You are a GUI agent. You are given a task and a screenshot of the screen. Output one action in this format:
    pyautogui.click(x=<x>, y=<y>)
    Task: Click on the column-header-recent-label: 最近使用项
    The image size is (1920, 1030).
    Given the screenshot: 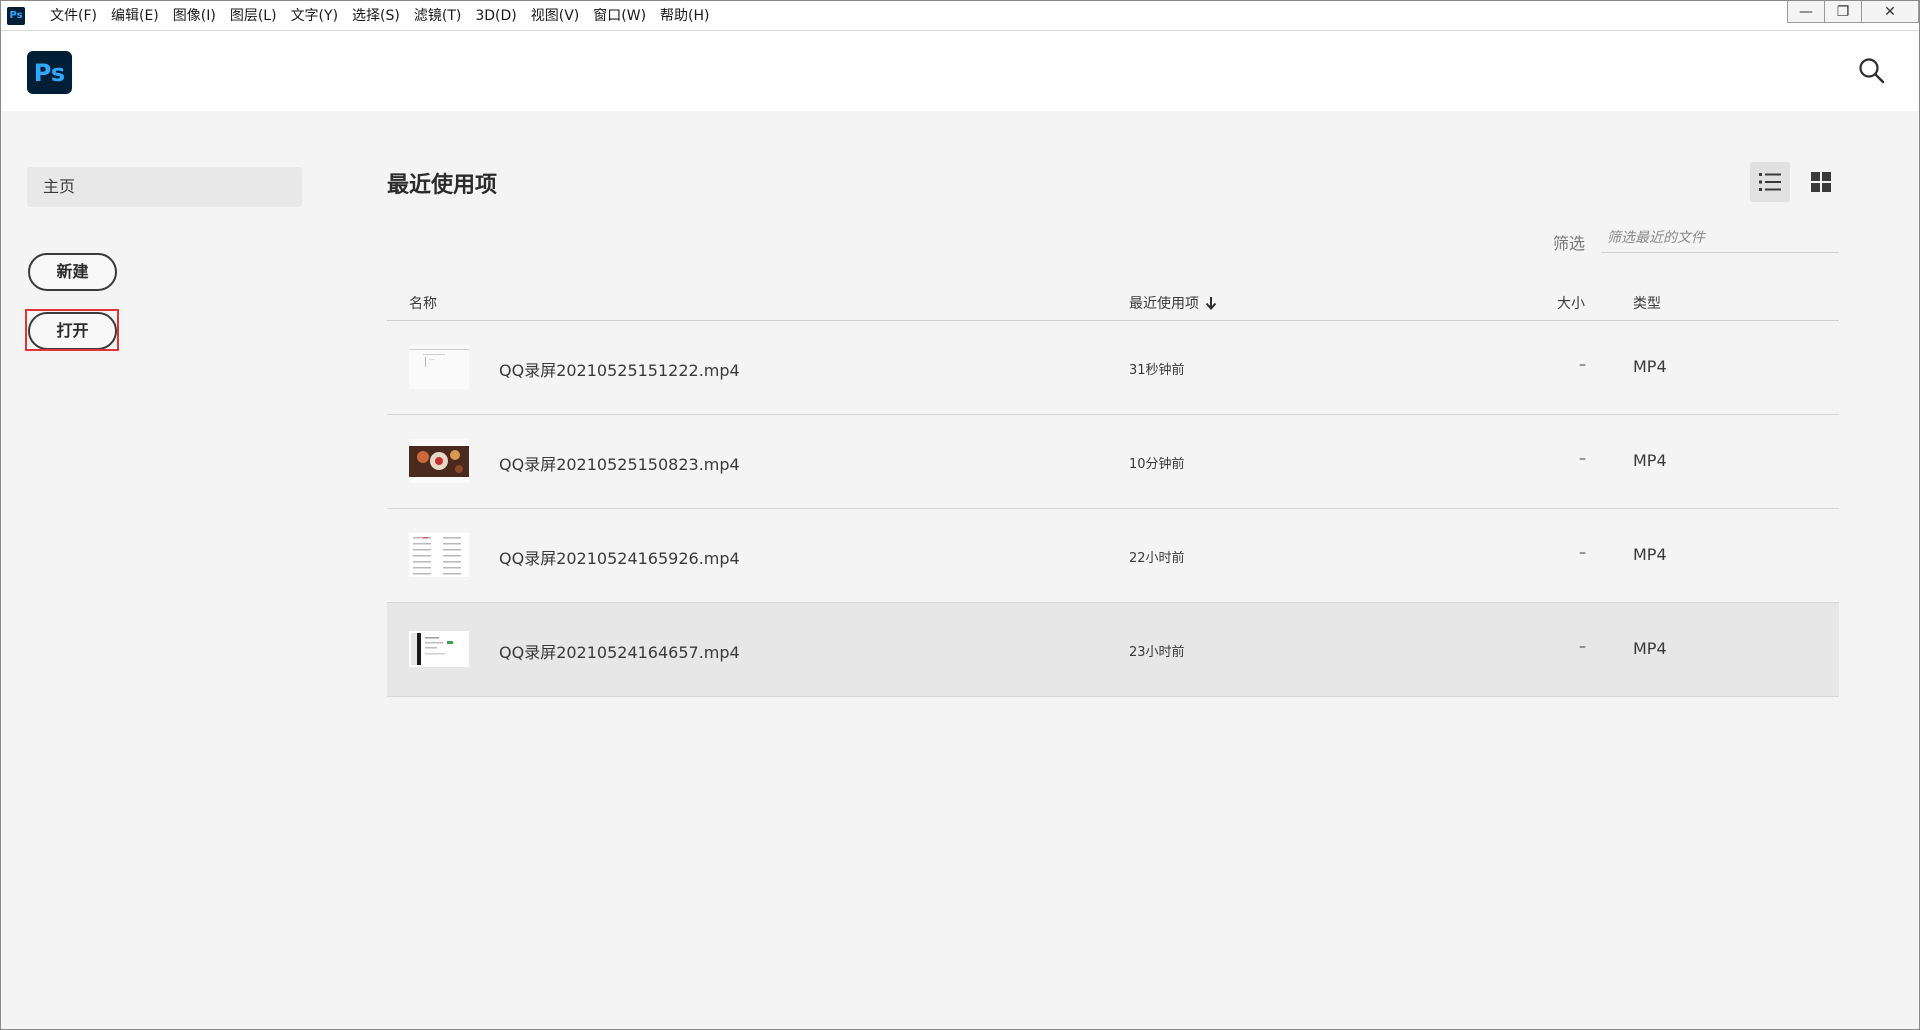 What is the action you would take?
    pyautogui.click(x=1164, y=304)
    